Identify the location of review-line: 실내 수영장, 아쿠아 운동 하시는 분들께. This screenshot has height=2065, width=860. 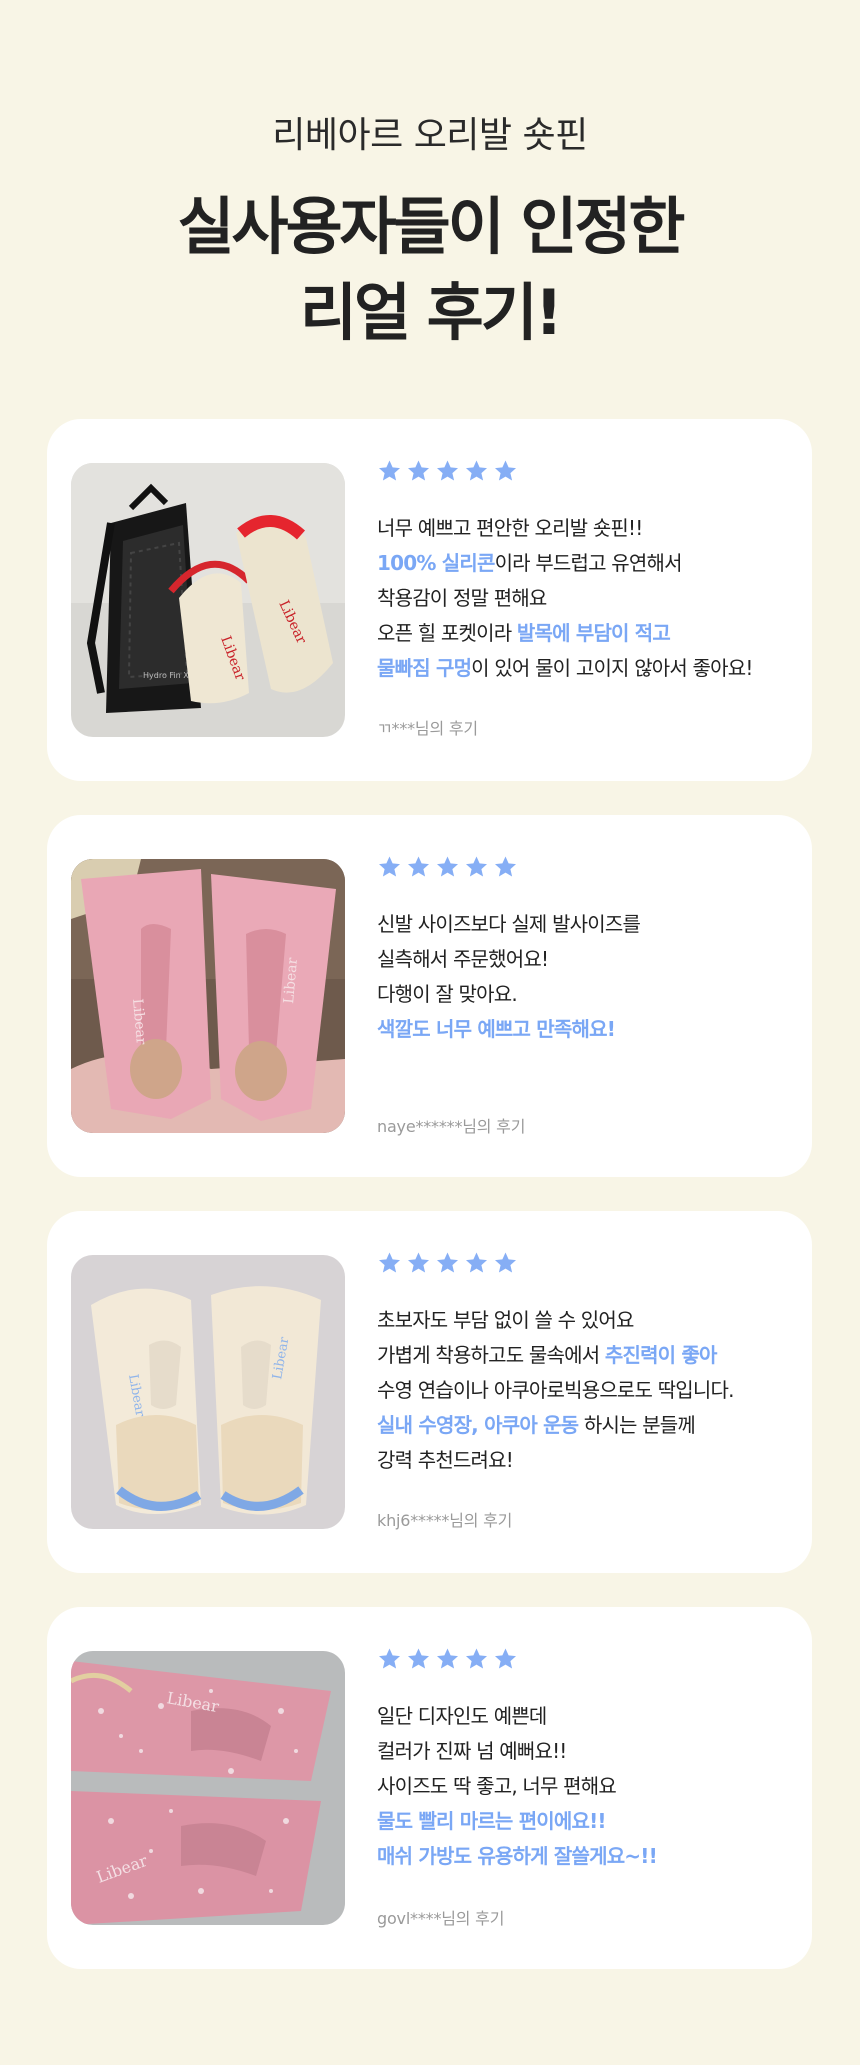
(587, 1425).